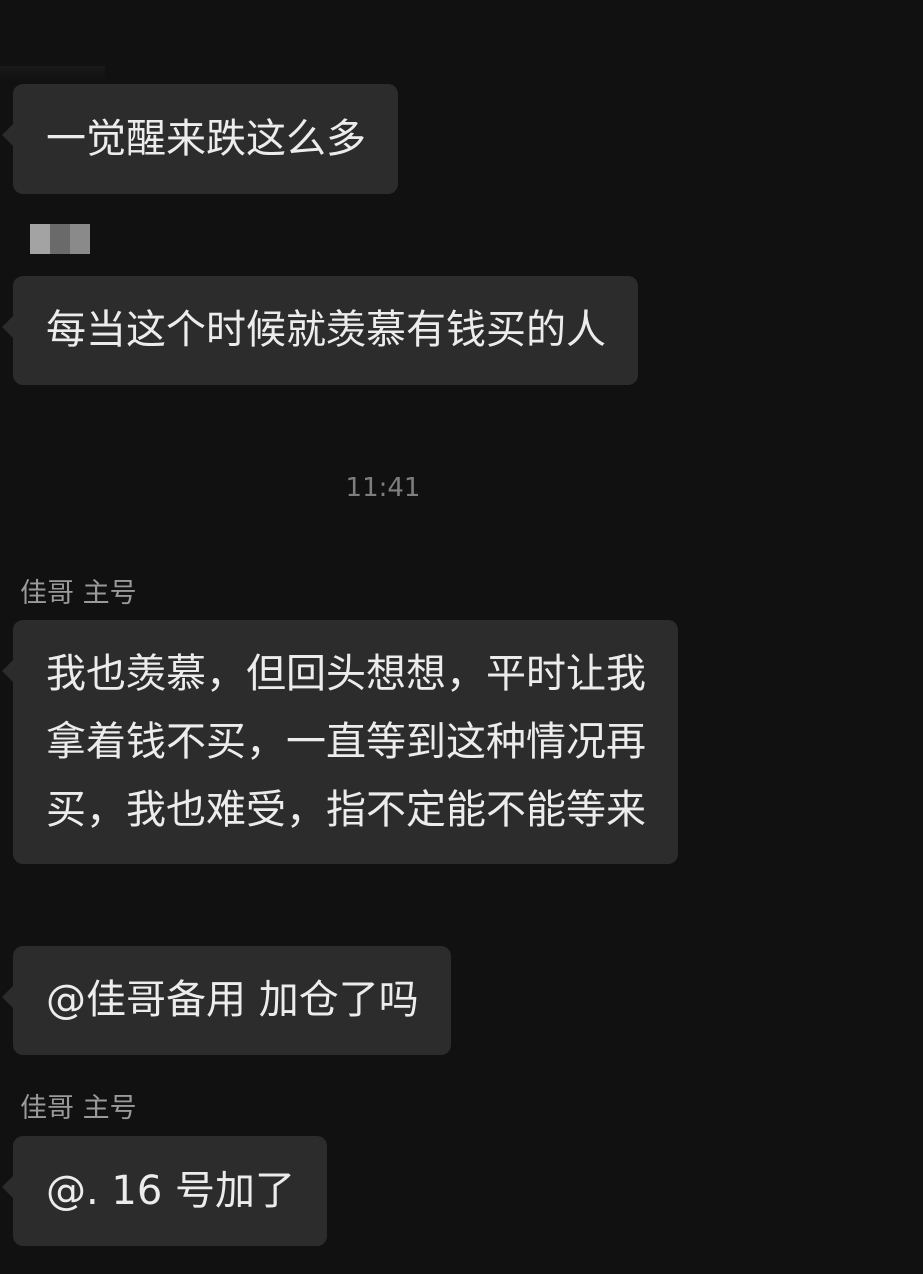 This screenshot has width=923, height=1274. Describe the element at coordinates (326, 330) in the screenshot. I see `message-text: 每当这个时候就羡慕有钱买的人` at that location.